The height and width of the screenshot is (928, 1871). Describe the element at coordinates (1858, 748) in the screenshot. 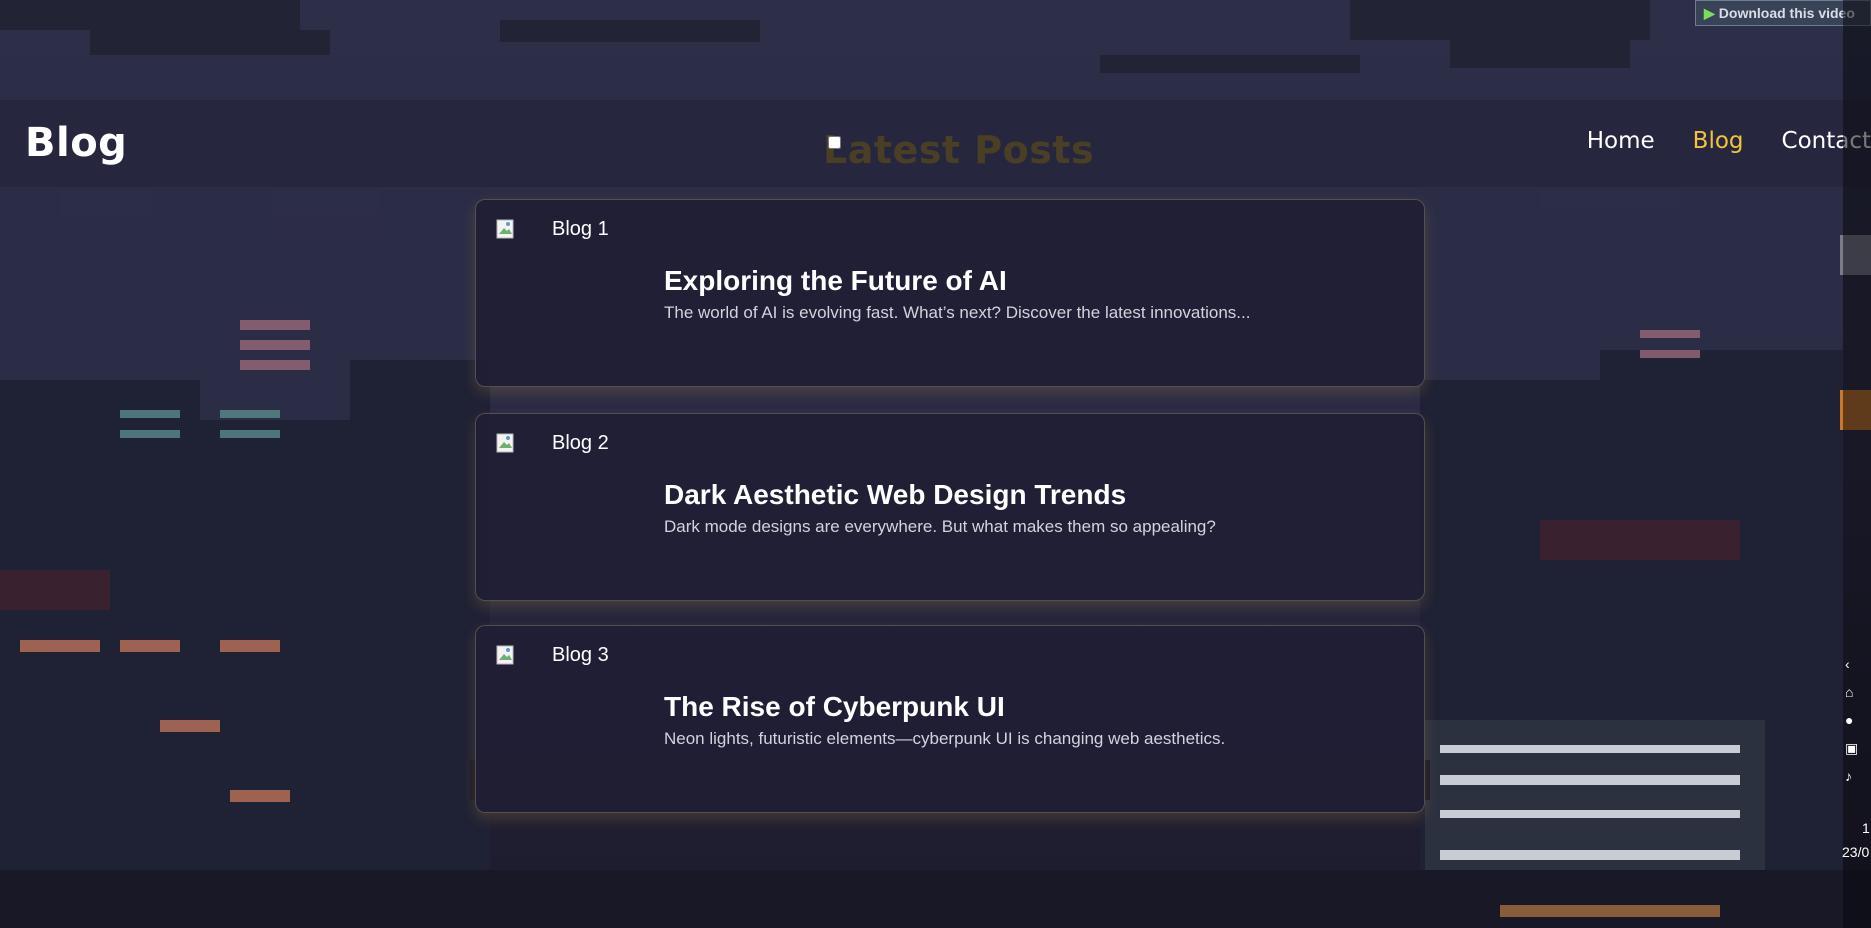

I see `display-icon: ▣` at that location.